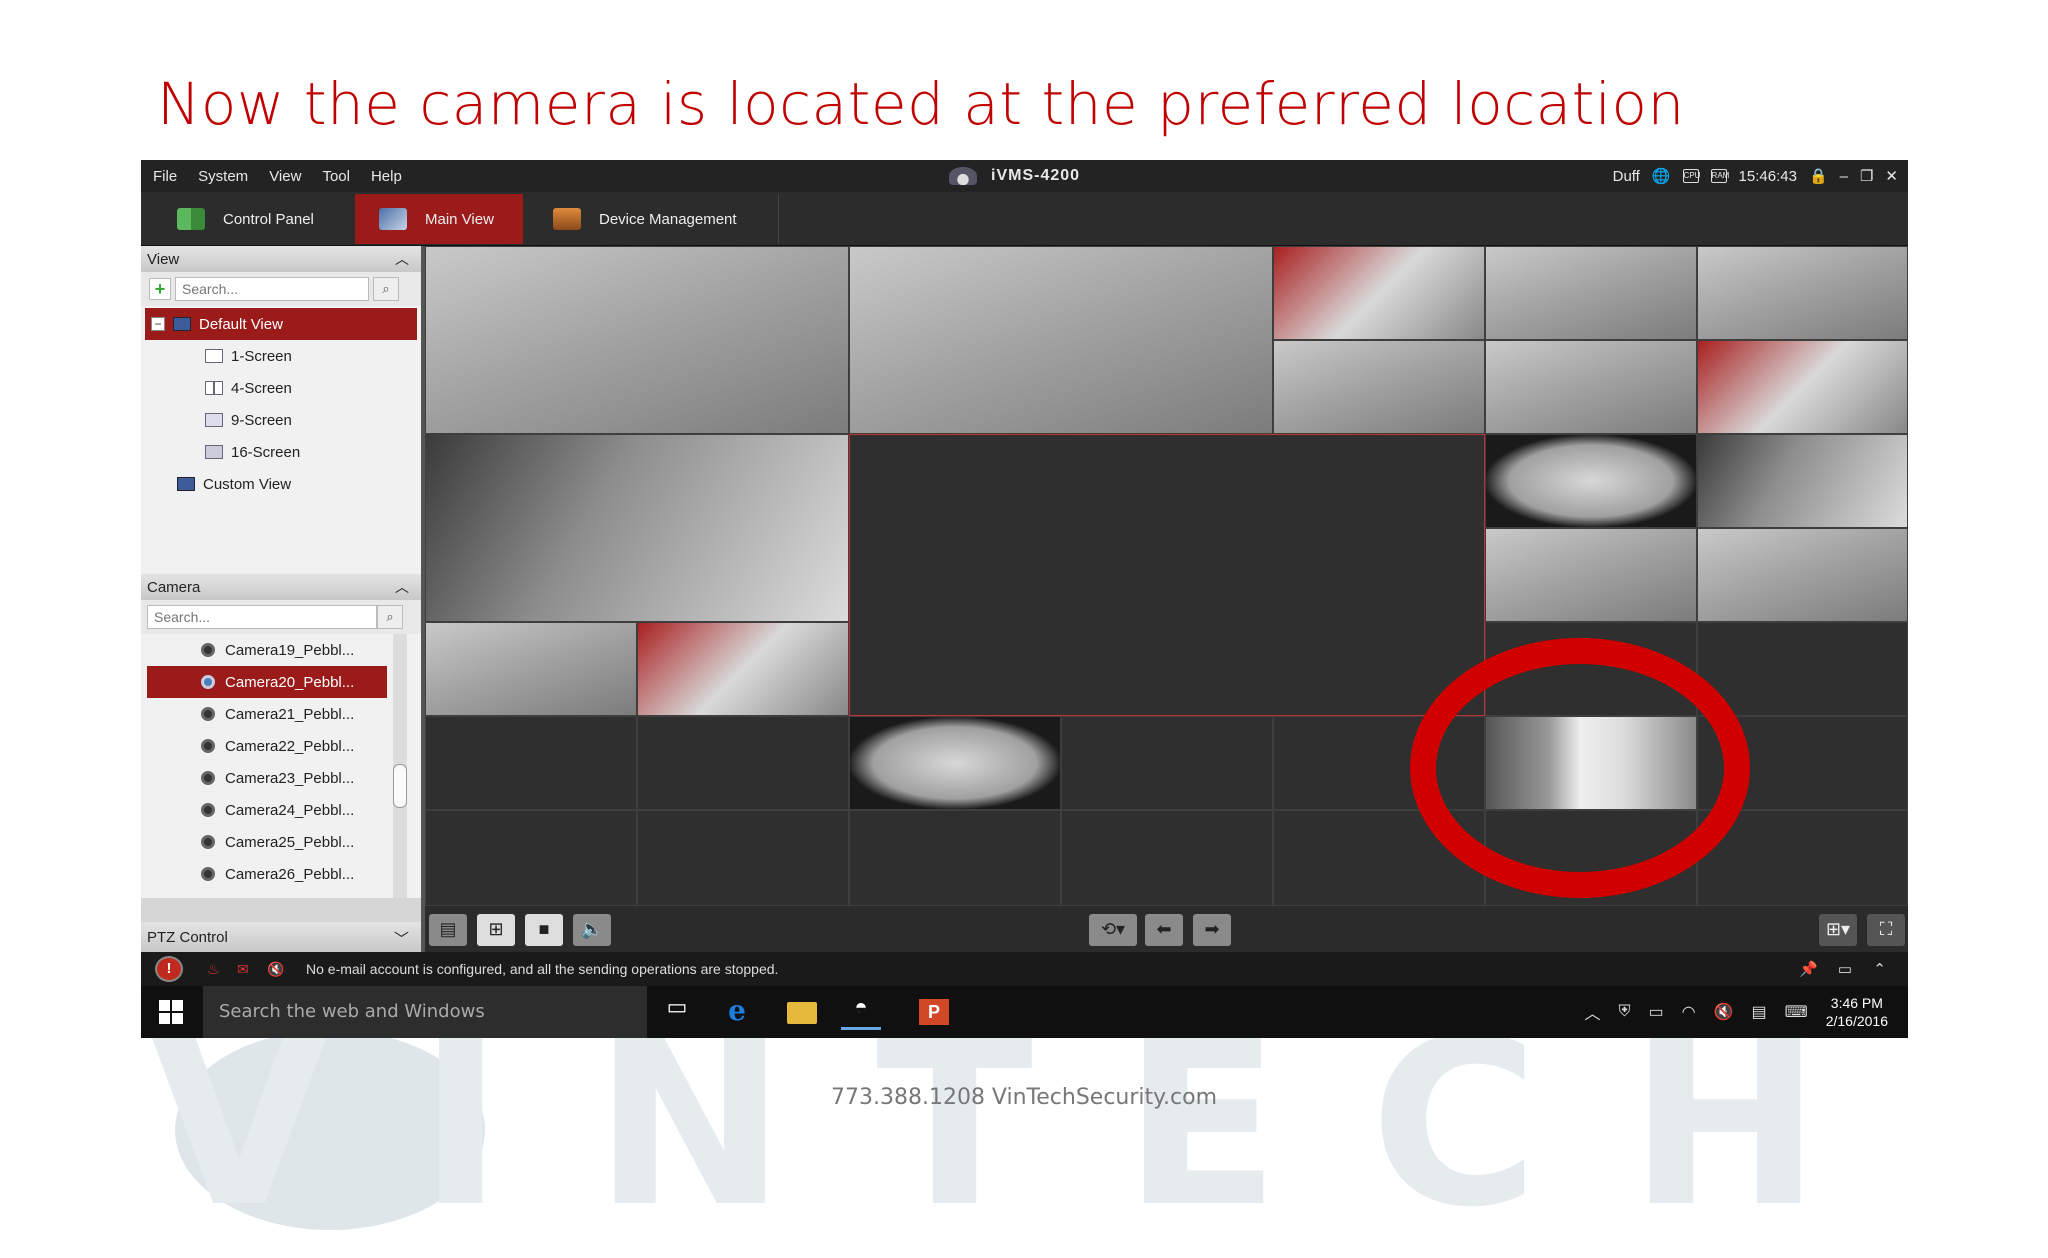 This screenshot has width=2048, height=1258. Describe the element at coordinates (861, 1012) in the screenshot. I see `ivms-taskbar-icon: ◓` at that location.